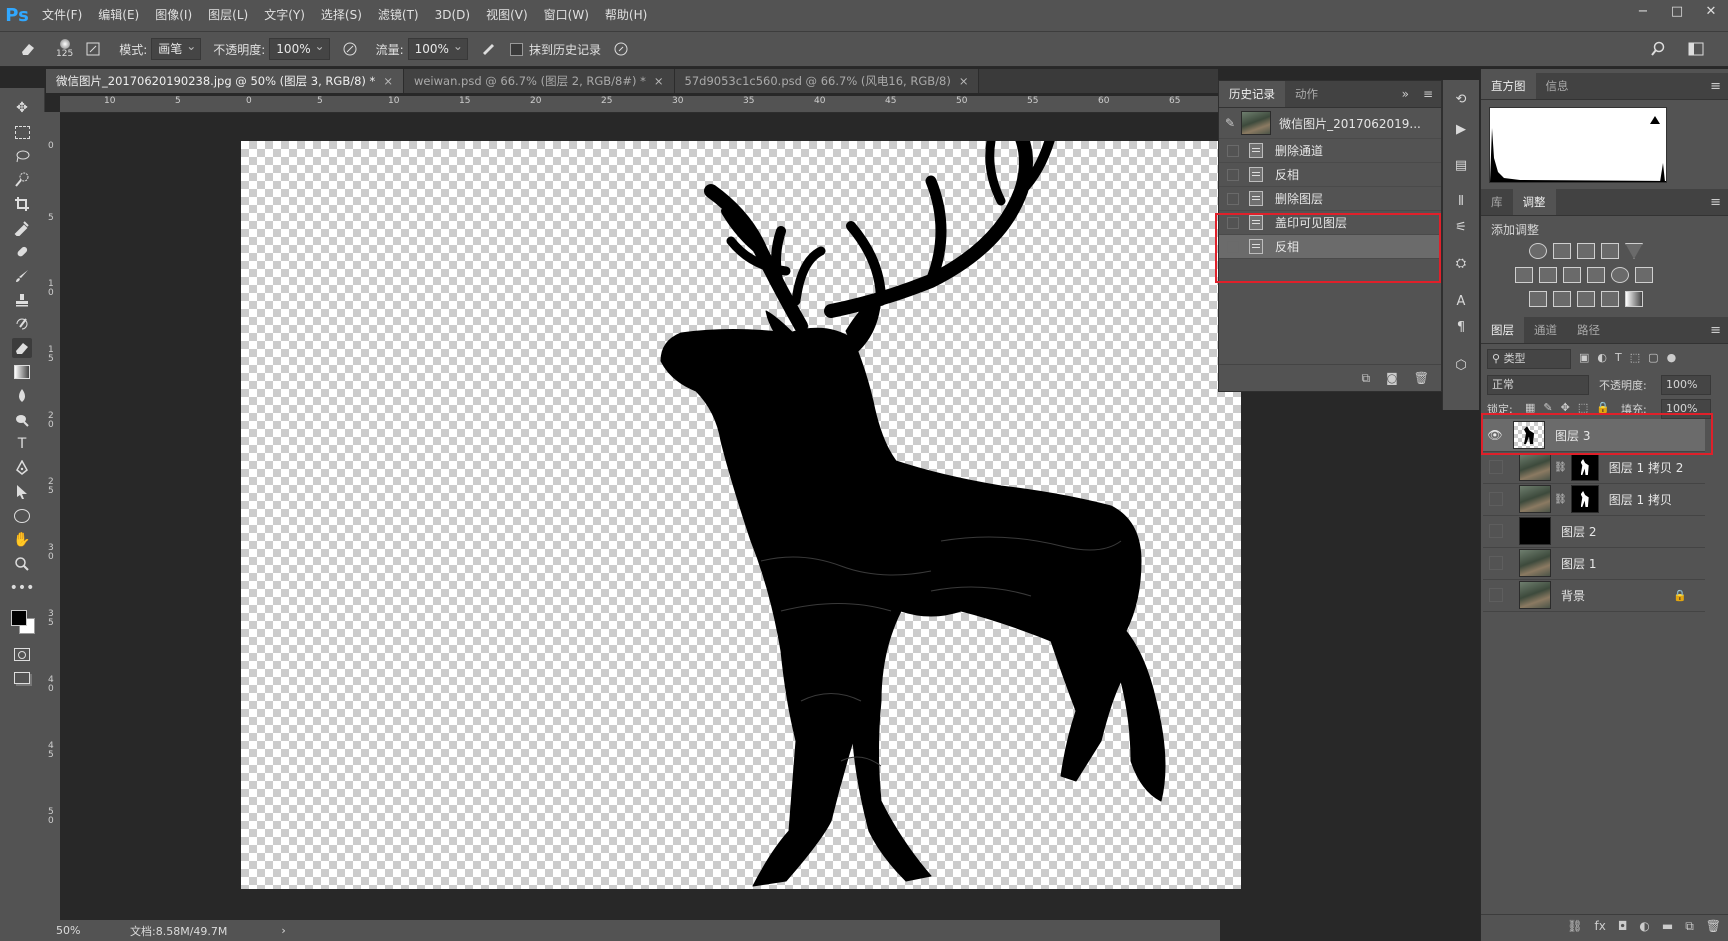 This screenshot has height=941, width=1728. What do you see at coordinates (626, 15) in the screenshot?
I see `menu-help: 帮助(H)` at bounding box center [626, 15].